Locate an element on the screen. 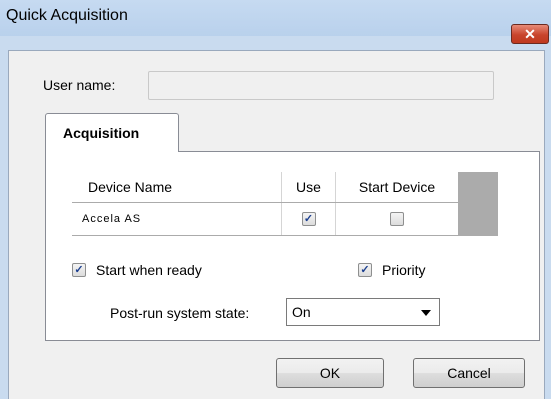  device-grid: Device Name Use Start Device Accela AS is located at coordinates (285, 204).